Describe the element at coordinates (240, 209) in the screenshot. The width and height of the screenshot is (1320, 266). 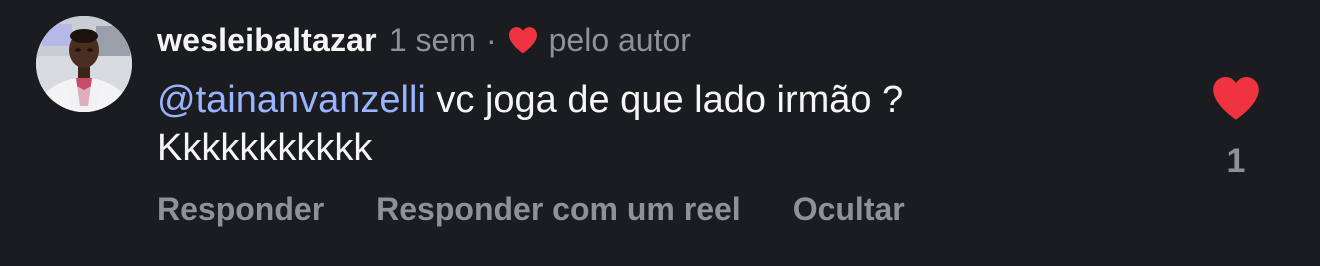
I see `reply-button: Responder` at that location.